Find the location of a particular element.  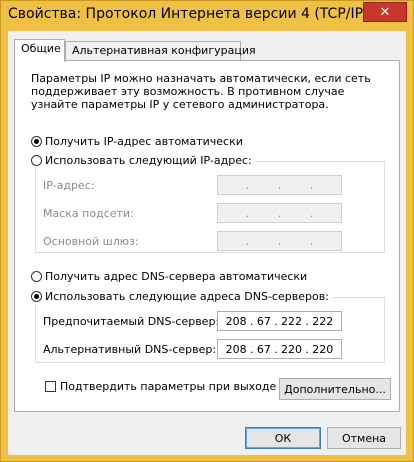

default-gateway-input: . . . is located at coordinates (279, 241).